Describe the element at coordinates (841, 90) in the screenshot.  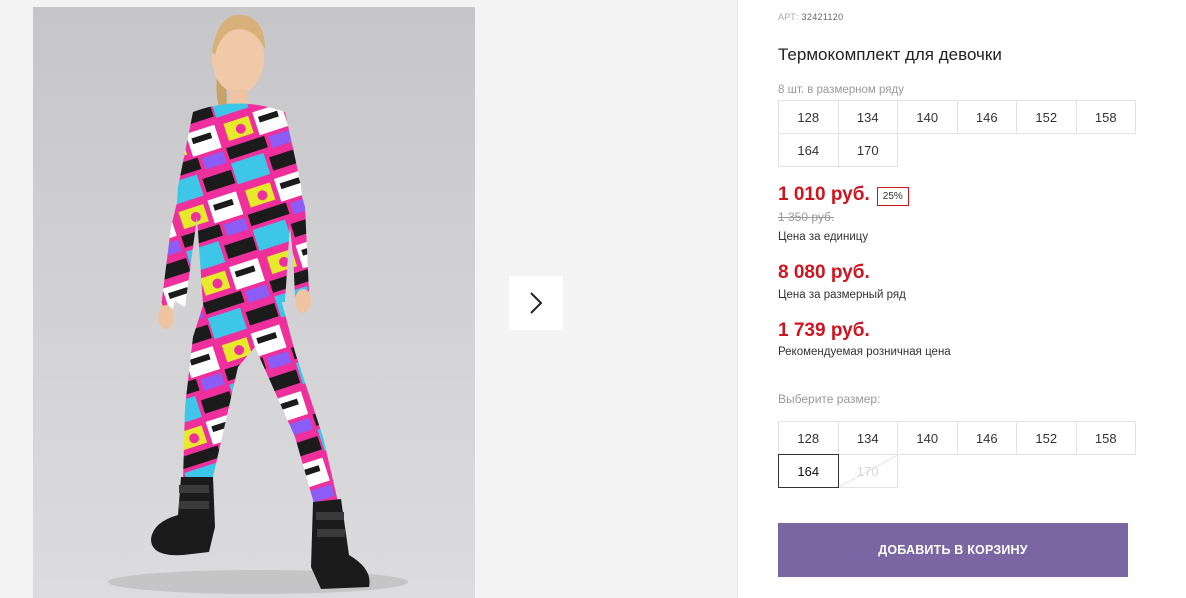
I see `pack-note: 8 шт. в размерном ряду` at that location.